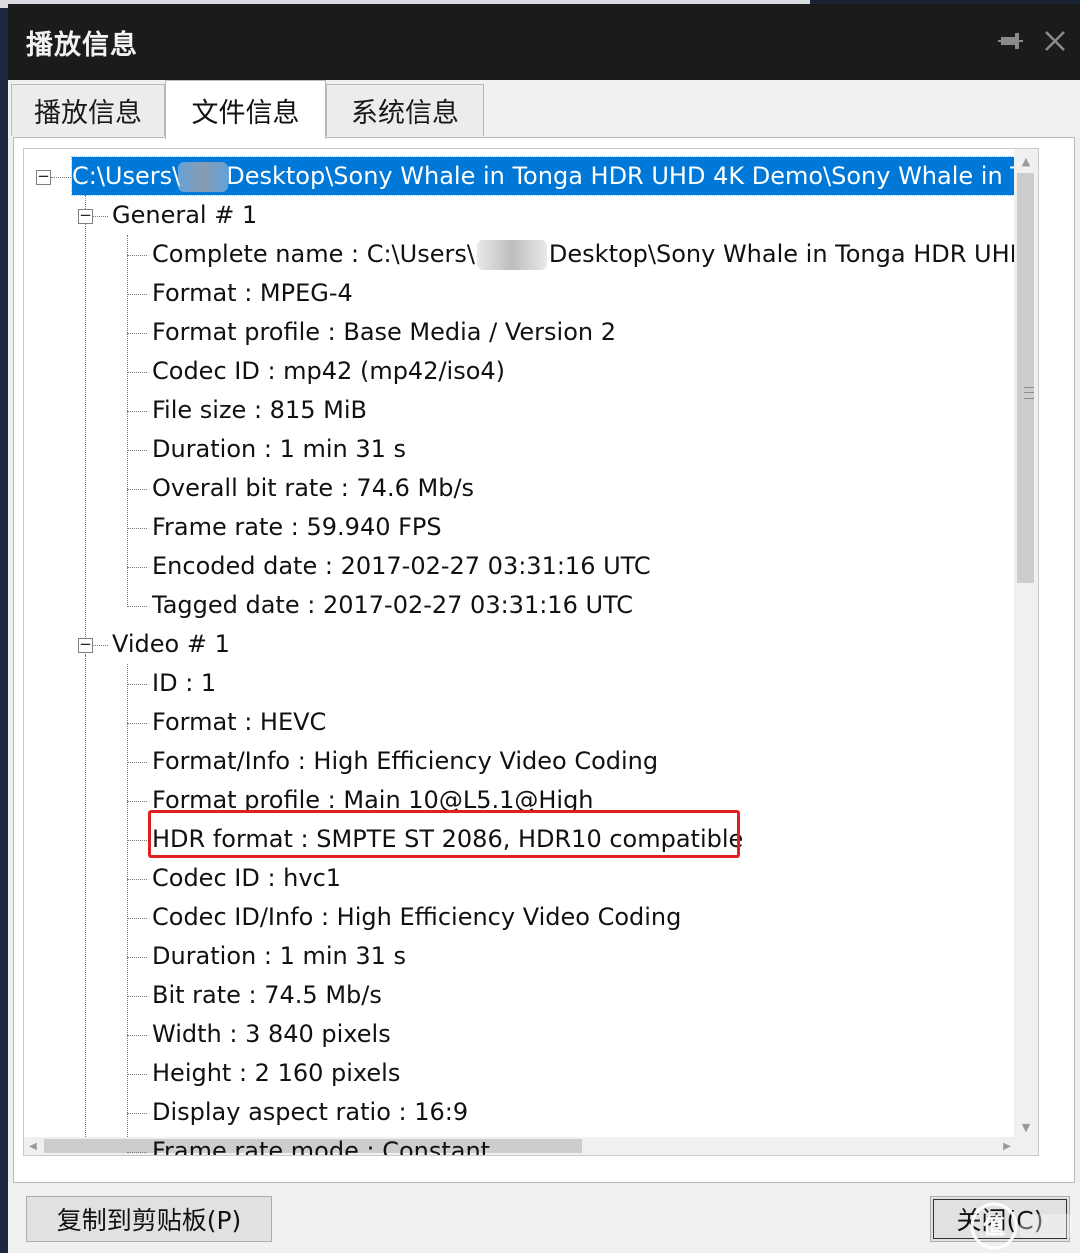 This screenshot has height=1253, width=1080. What do you see at coordinates (149, 1219) in the screenshot?
I see `copy-to-clipboard-button: 复制到剪贴板(P)` at bounding box center [149, 1219].